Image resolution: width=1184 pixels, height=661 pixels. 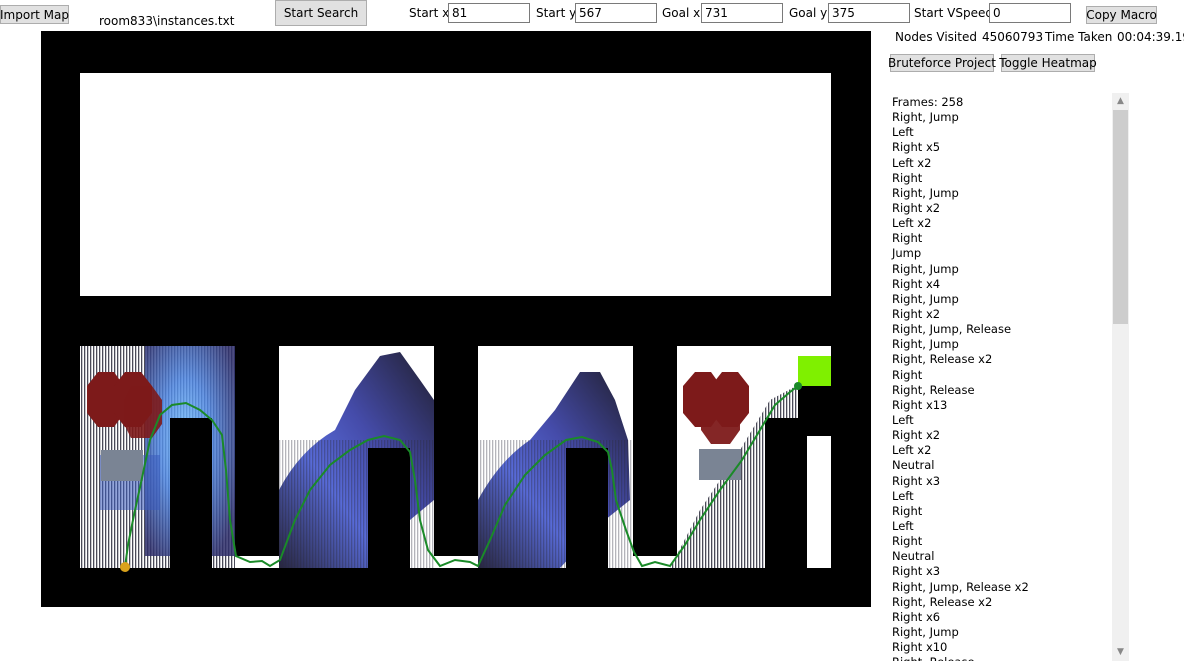 What do you see at coordinates (953, 13) in the screenshot?
I see `start-vspeed-label: Start VSpeed` at bounding box center [953, 13].